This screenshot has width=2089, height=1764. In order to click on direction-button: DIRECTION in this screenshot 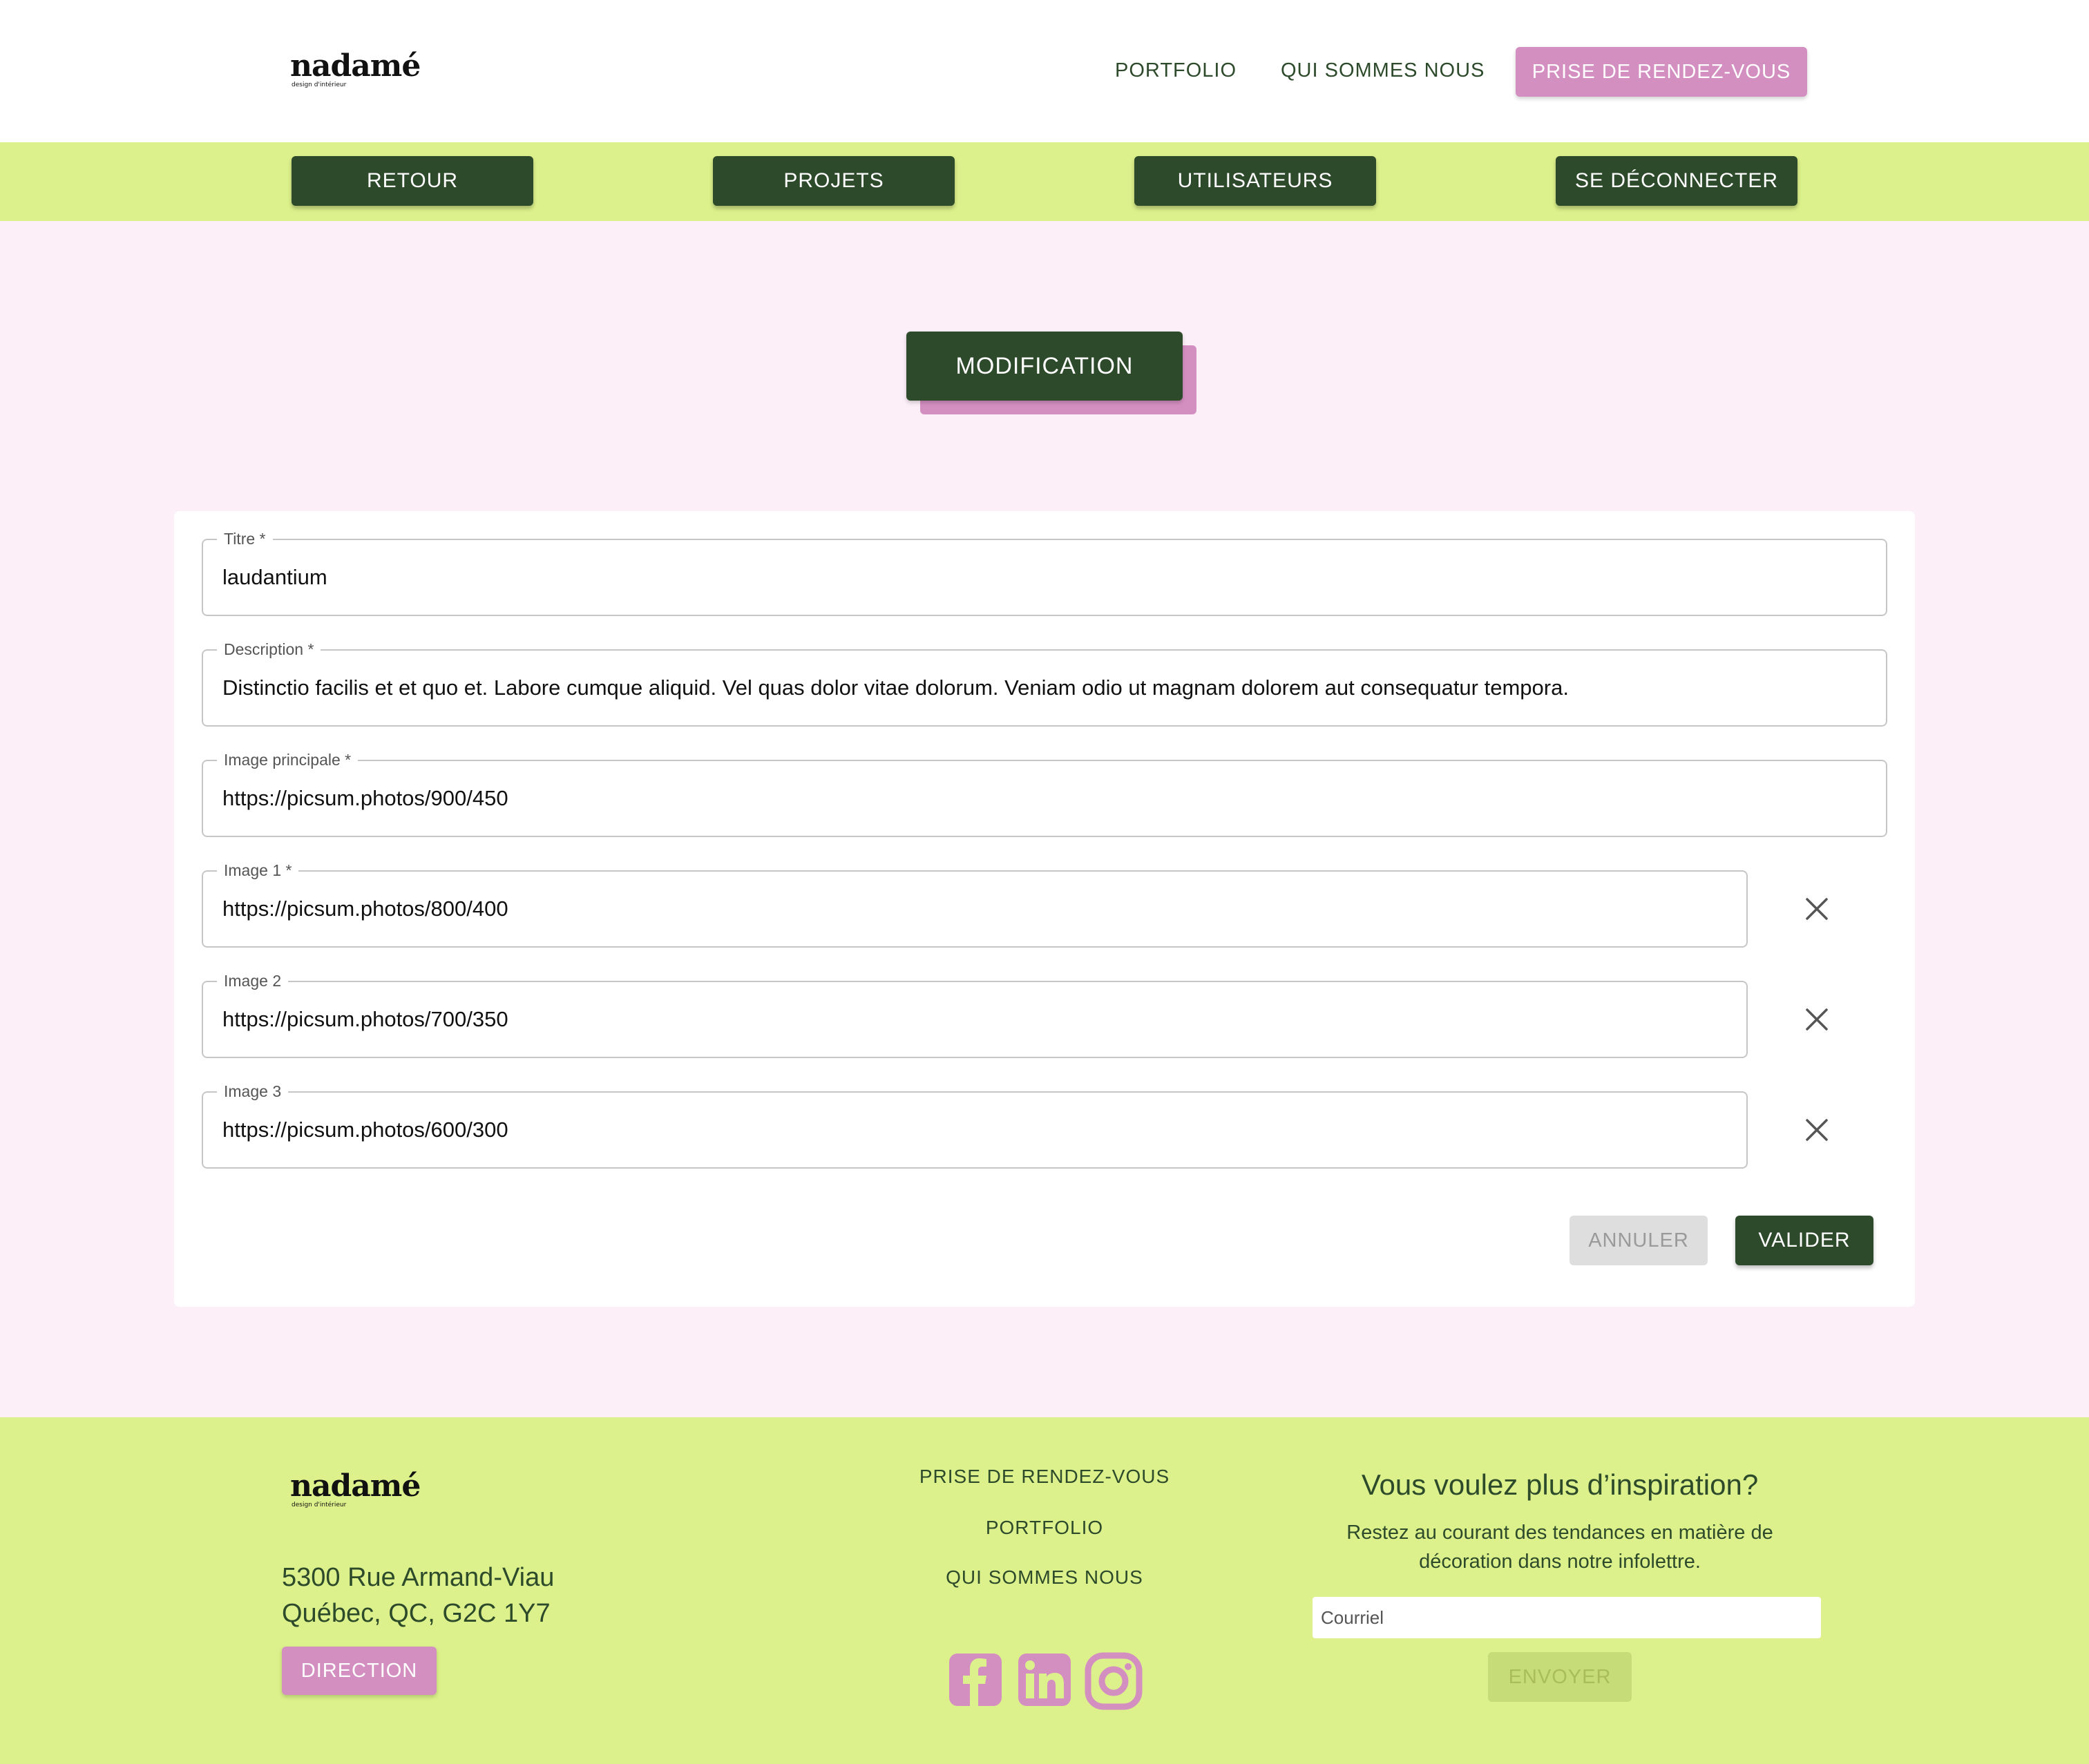, I will do `click(359, 1671)`.